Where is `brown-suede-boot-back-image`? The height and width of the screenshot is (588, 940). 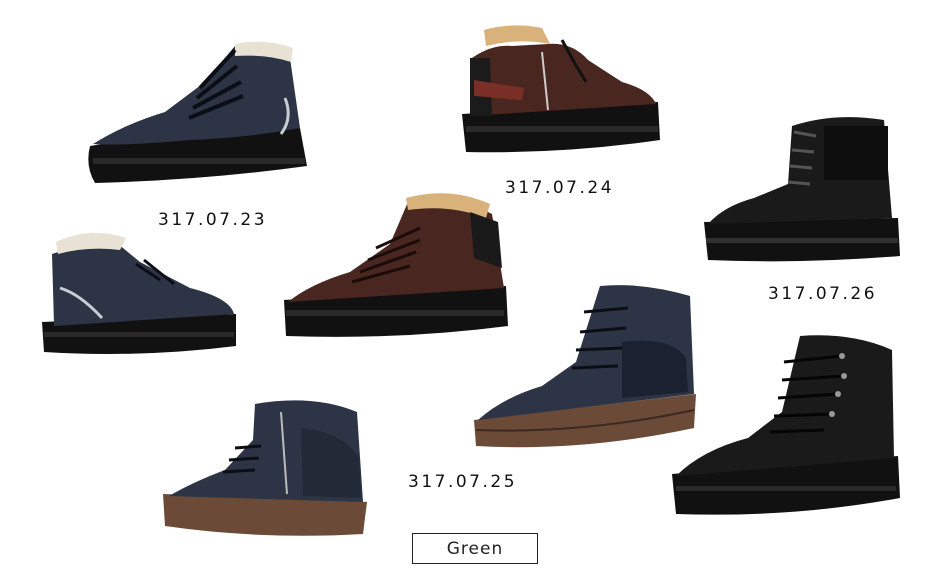
brown-suede-boot-back-image is located at coordinates (561, 89).